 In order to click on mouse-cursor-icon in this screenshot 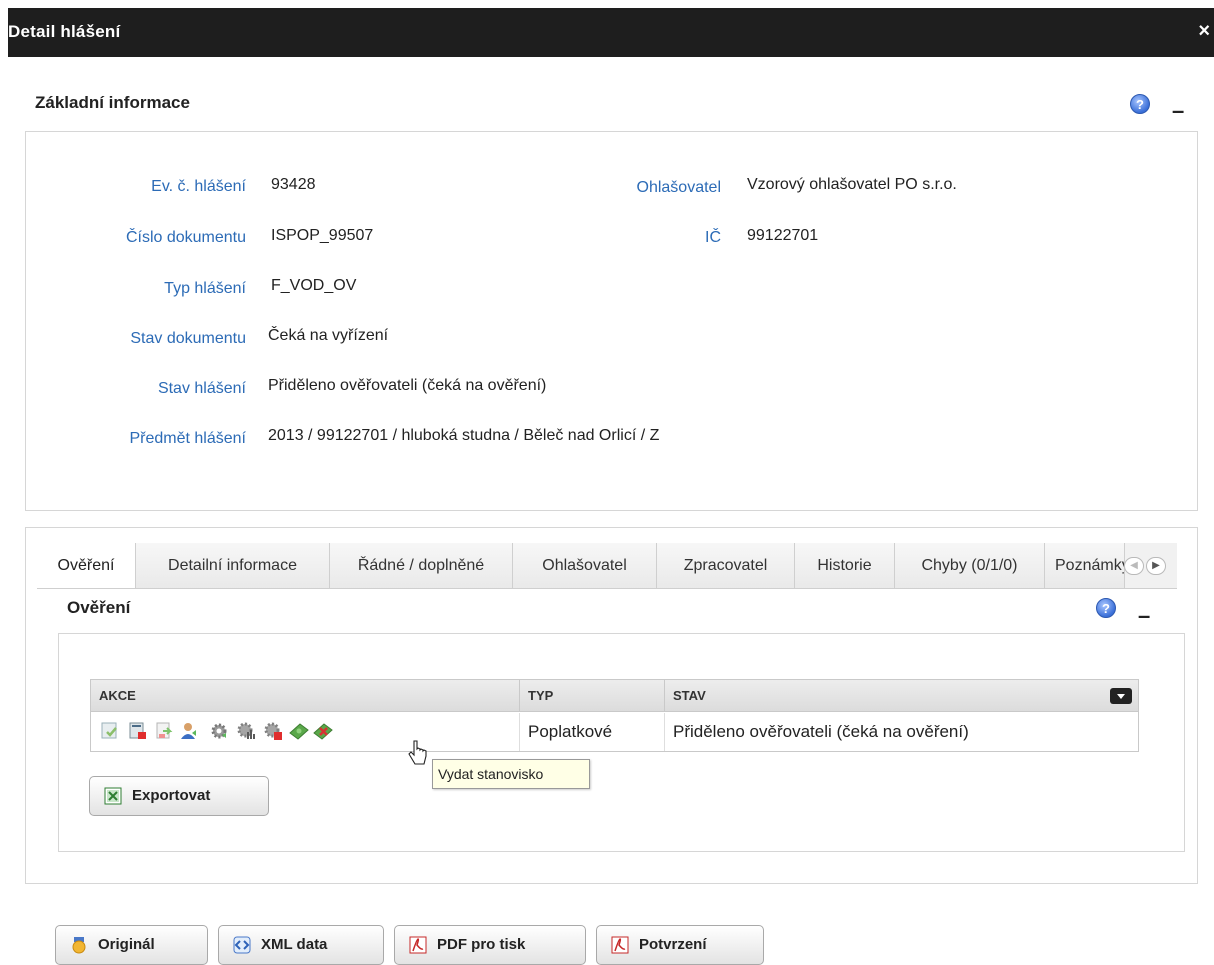, I will do `click(417, 752)`.